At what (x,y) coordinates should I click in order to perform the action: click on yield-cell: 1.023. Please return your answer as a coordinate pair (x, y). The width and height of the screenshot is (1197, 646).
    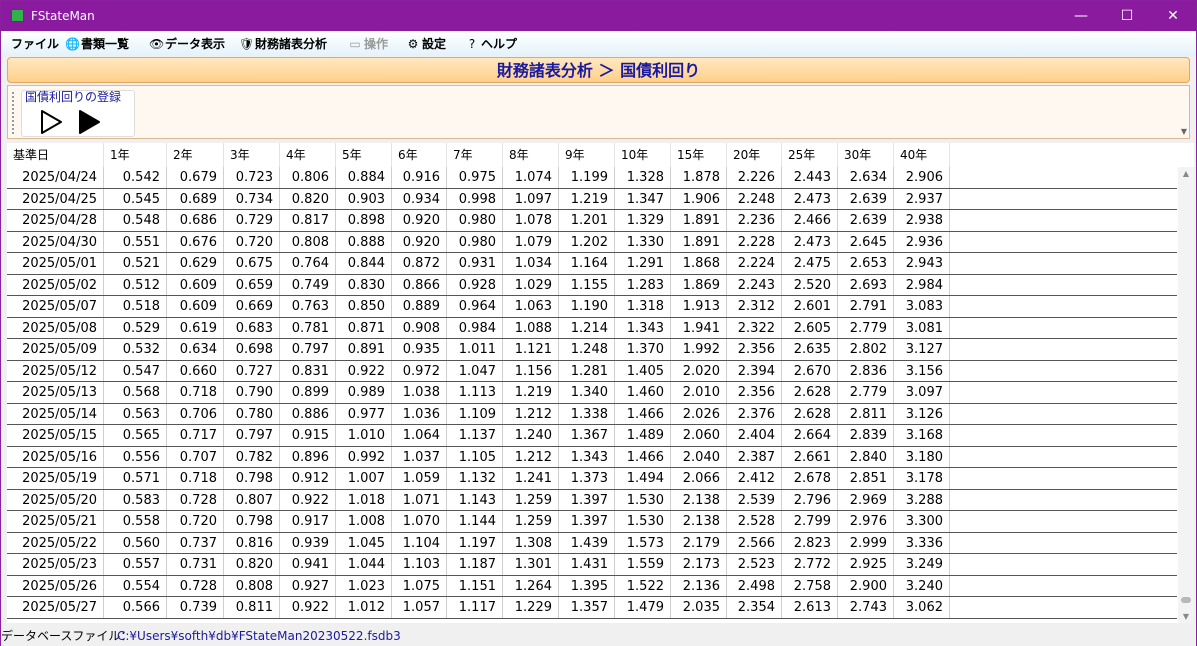
    Looking at the image, I should click on (364, 585).